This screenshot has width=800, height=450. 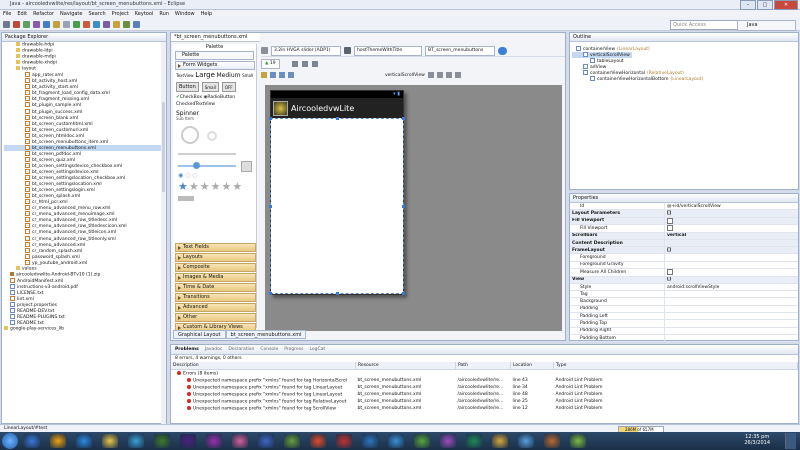 What do you see at coordinates (684, 243) in the screenshot?
I see `property-row: Content Description` at bounding box center [684, 243].